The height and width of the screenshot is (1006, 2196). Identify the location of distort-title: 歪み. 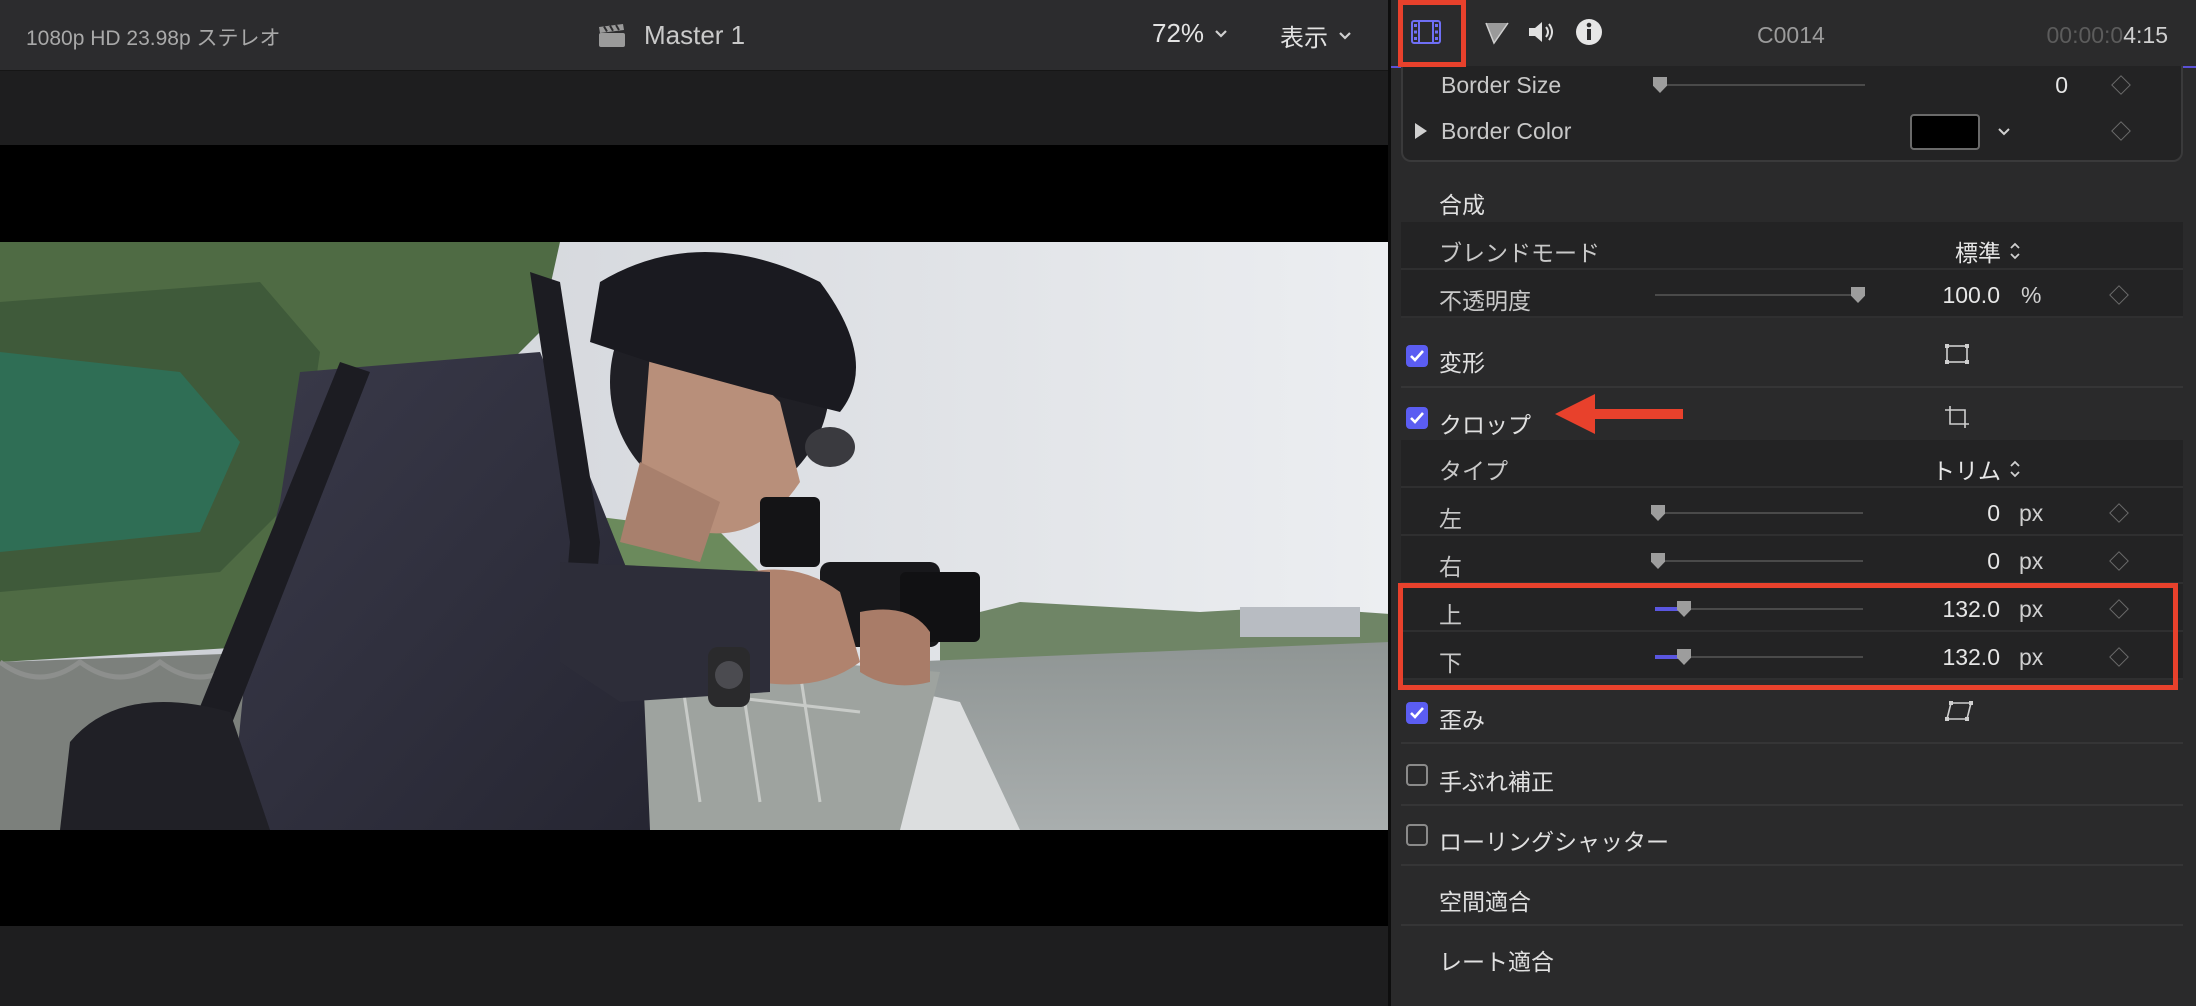
(1462, 720).